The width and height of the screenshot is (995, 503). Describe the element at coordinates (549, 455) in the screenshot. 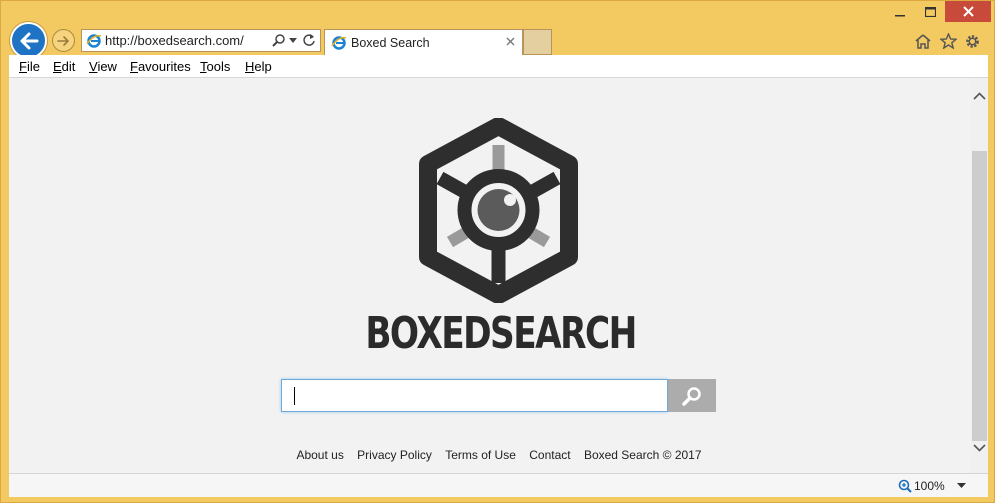

I see `footer-contact-link: Contact` at that location.